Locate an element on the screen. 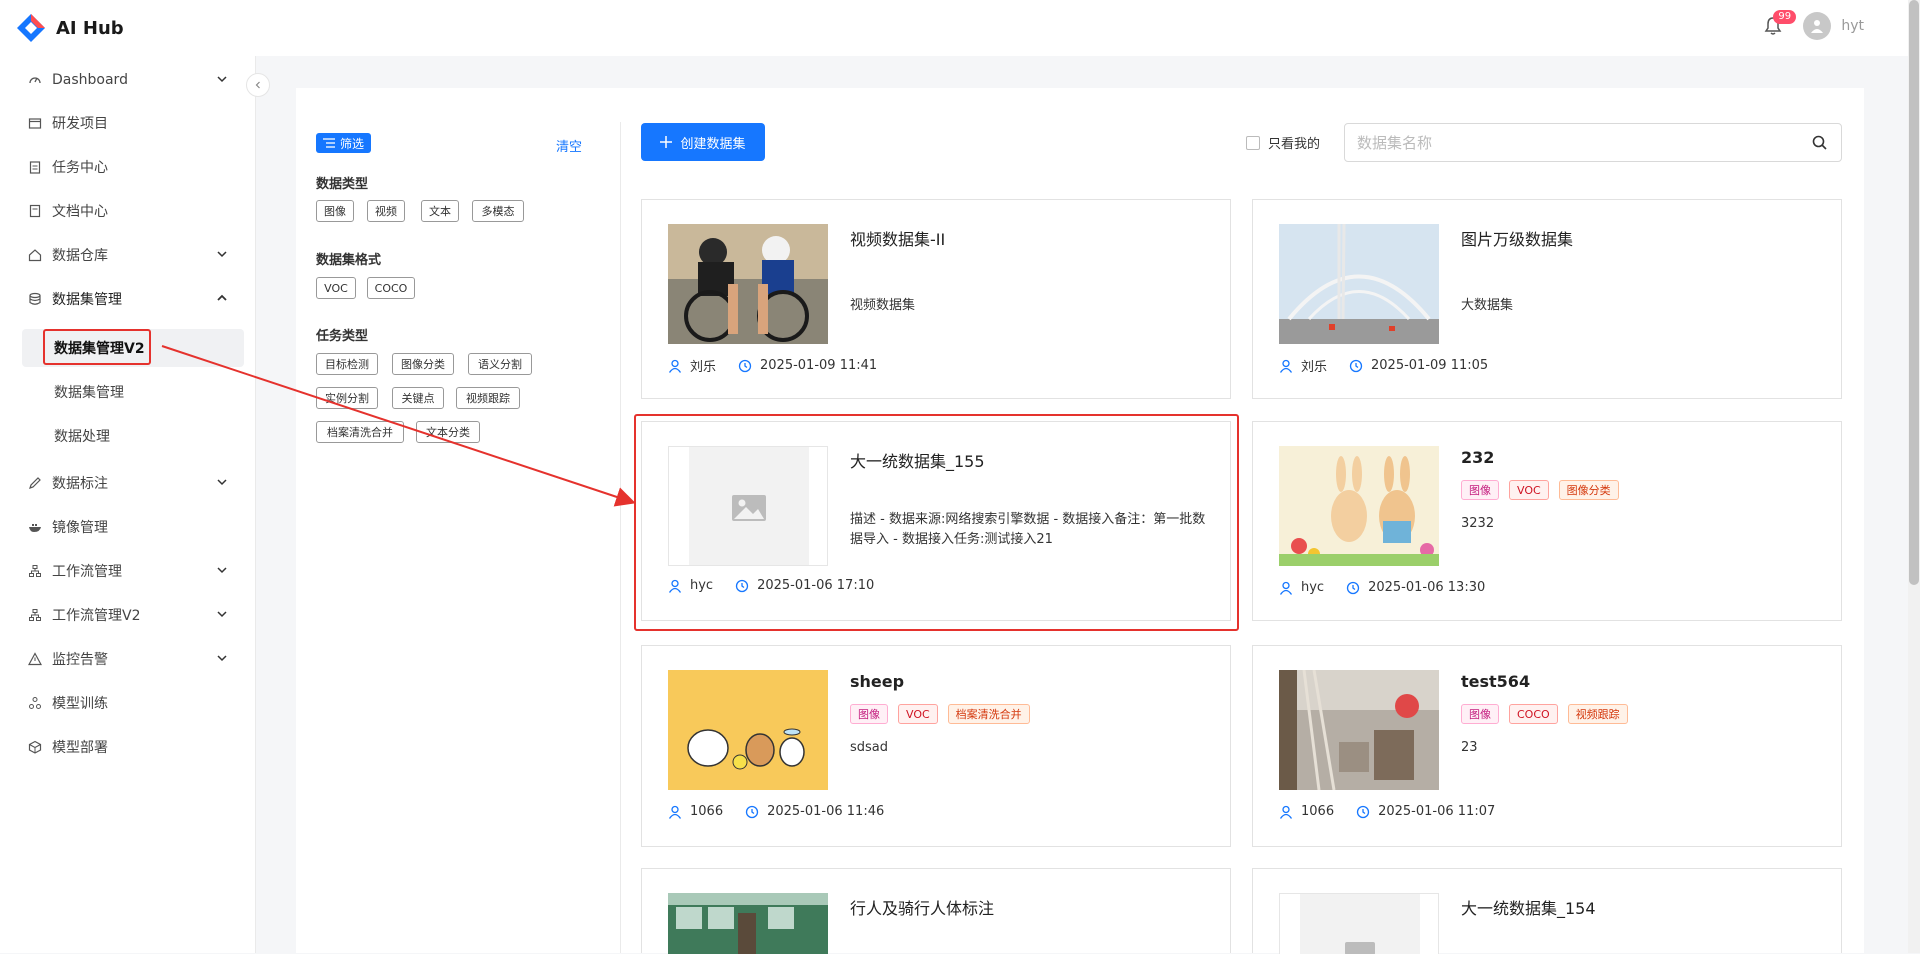  filter-chip: VOC is located at coordinates (336, 288).